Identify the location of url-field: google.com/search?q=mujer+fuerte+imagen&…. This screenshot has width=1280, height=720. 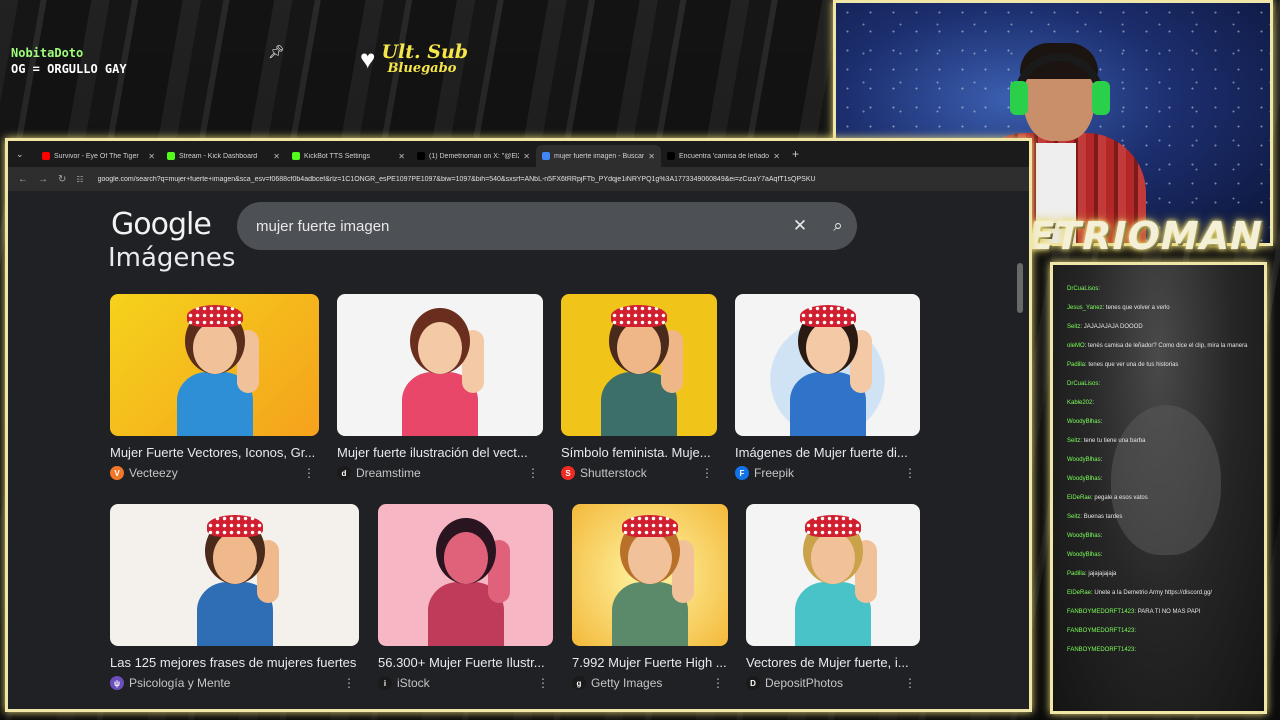
(563, 179).